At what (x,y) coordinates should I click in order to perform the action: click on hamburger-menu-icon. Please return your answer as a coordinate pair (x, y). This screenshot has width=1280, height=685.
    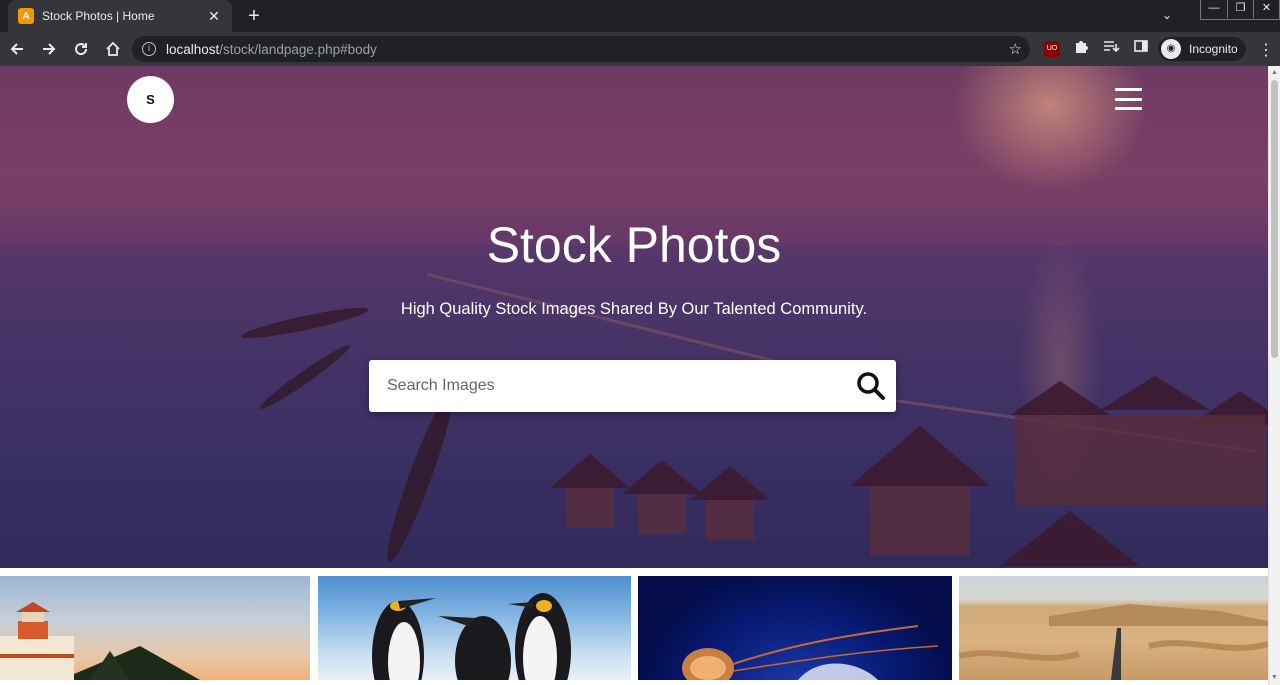
    Looking at the image, I should click on (1128, 99).